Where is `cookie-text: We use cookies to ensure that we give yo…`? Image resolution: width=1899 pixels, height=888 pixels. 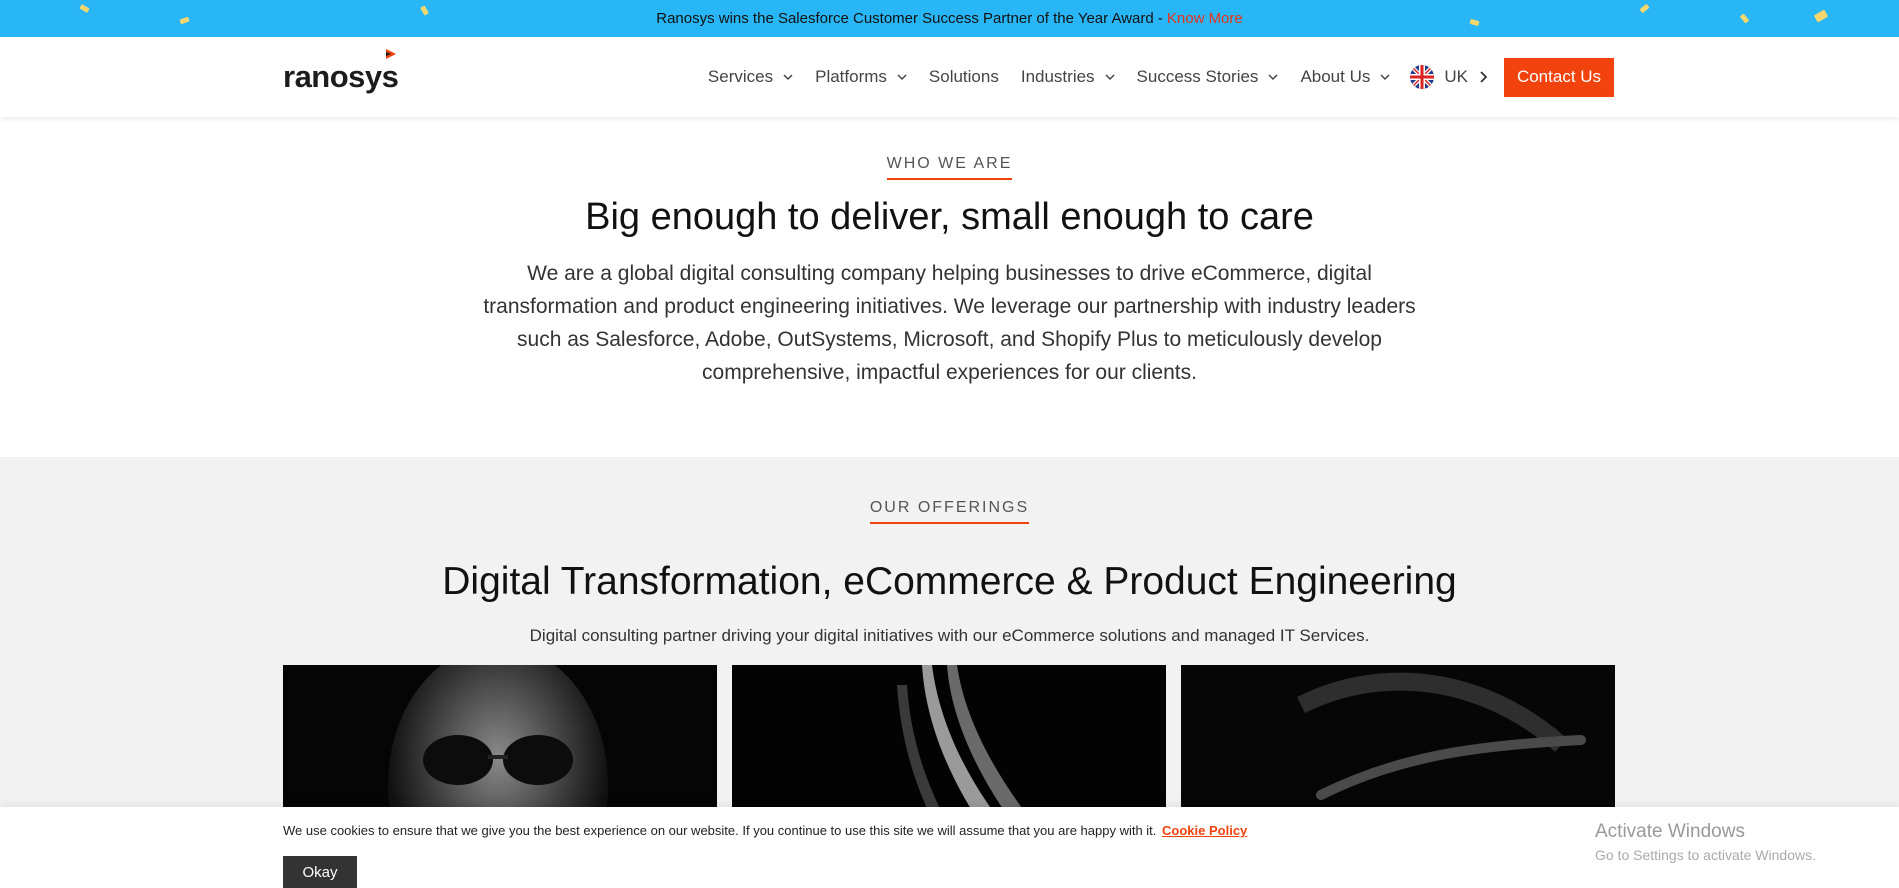
cookie-text: We use cookies to ensure that we give yo… is located at coordinates (765, 830).